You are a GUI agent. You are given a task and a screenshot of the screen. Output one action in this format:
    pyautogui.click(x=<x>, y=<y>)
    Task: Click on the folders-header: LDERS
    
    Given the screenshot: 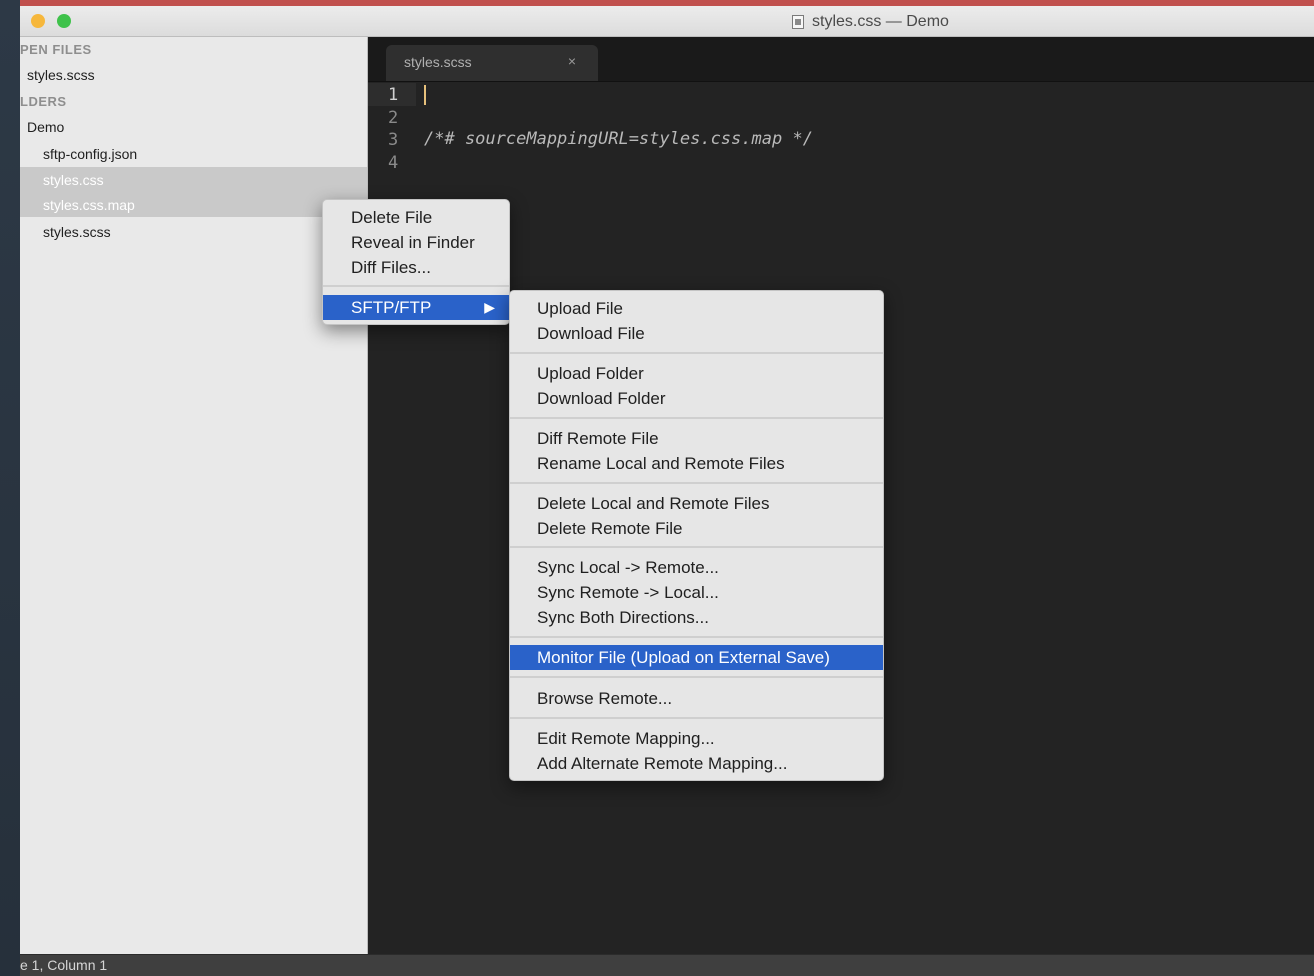 What is the action you would take?
    pyautogui.click(x=43, y=101)
    